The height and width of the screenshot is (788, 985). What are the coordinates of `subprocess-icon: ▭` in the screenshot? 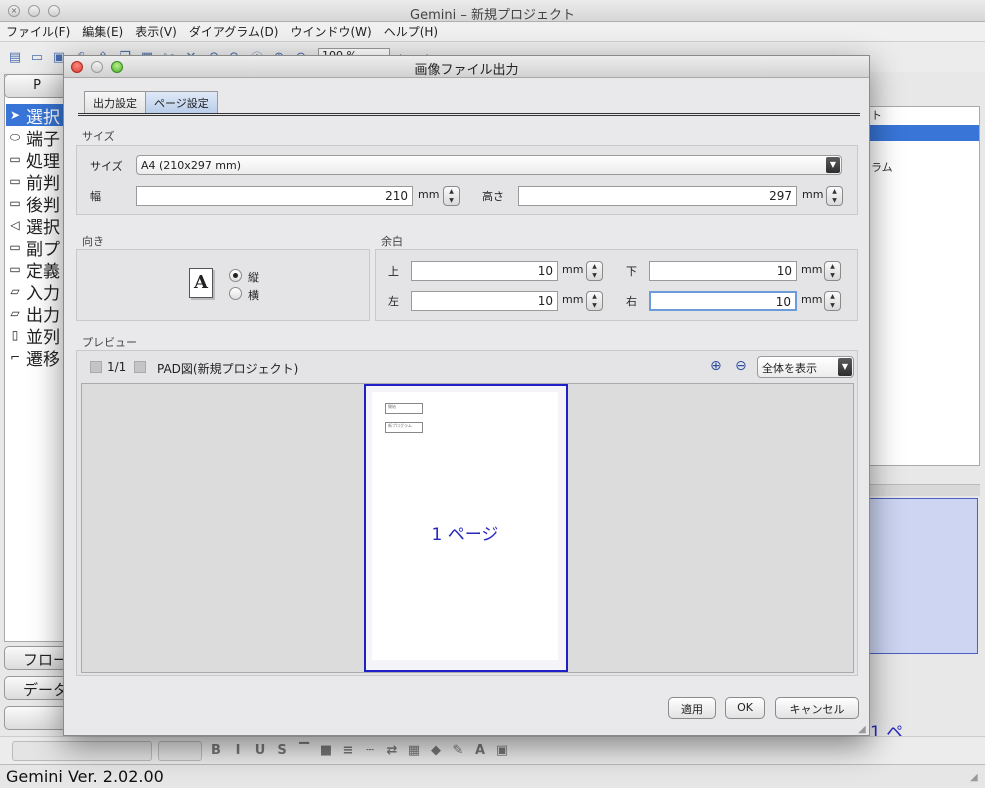 It's located at (15, 247).